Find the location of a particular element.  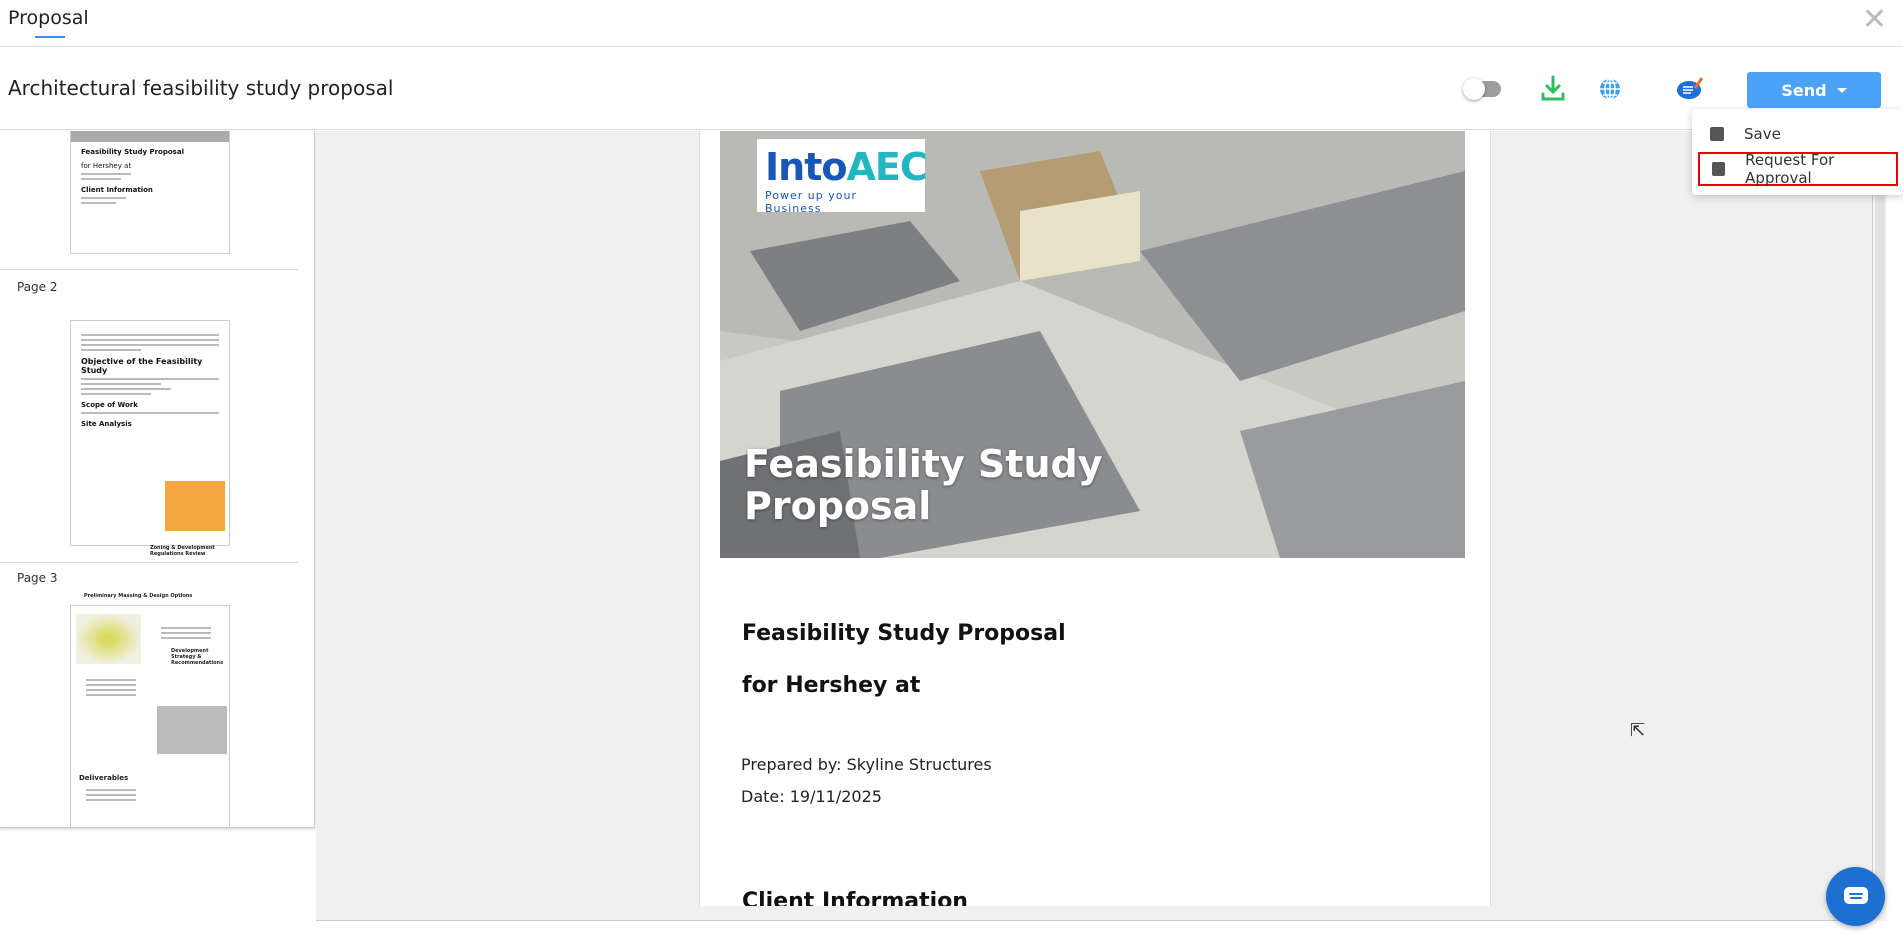

chat-edit-icon is located at coordinates (1690, 89).